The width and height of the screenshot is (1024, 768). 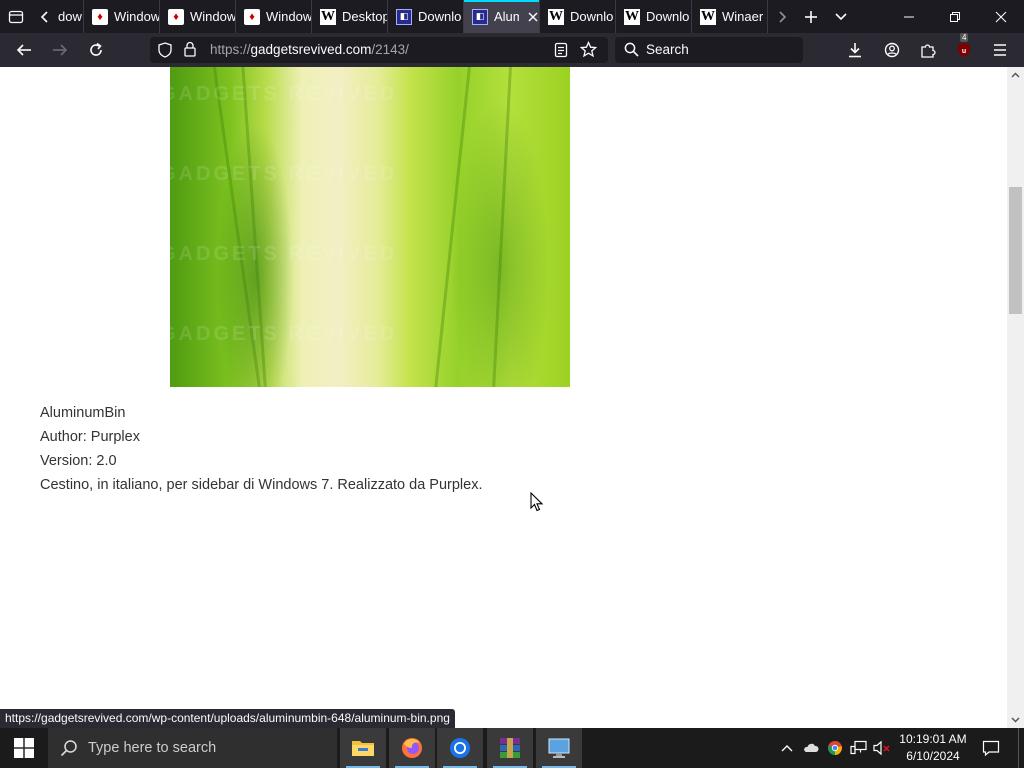 I want to click on tab-download-2: W Downlo, so click(x=578, y=16).